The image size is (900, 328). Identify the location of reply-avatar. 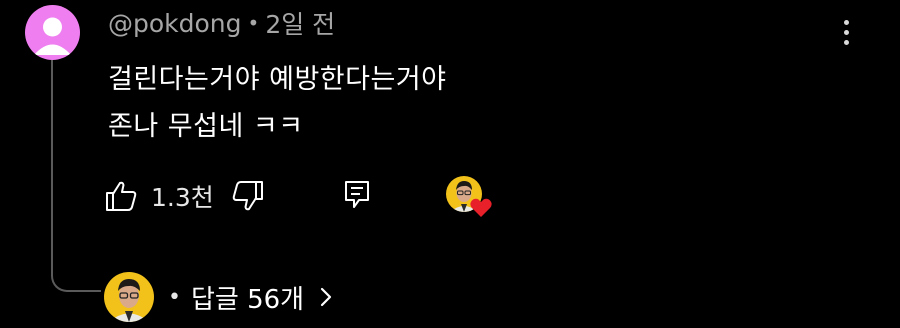
(129, 297).